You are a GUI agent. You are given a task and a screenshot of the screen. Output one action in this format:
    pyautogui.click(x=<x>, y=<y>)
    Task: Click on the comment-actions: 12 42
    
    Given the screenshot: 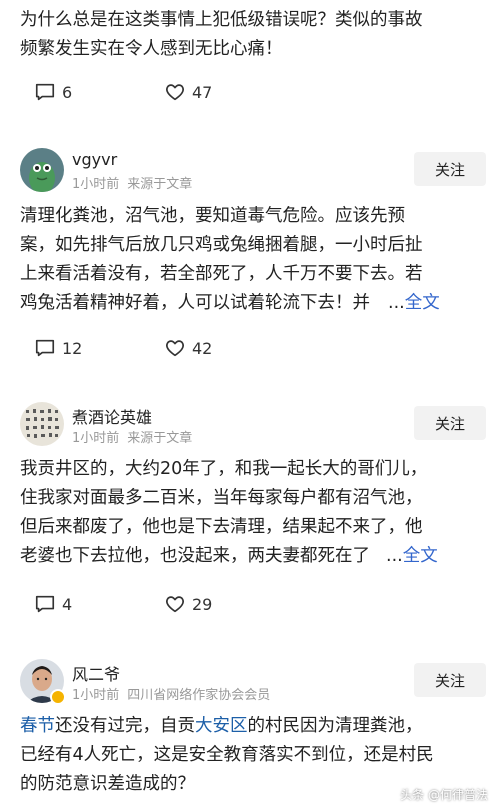 What is the action you would take?
    pyautogui.click(x=164, y=348)
    